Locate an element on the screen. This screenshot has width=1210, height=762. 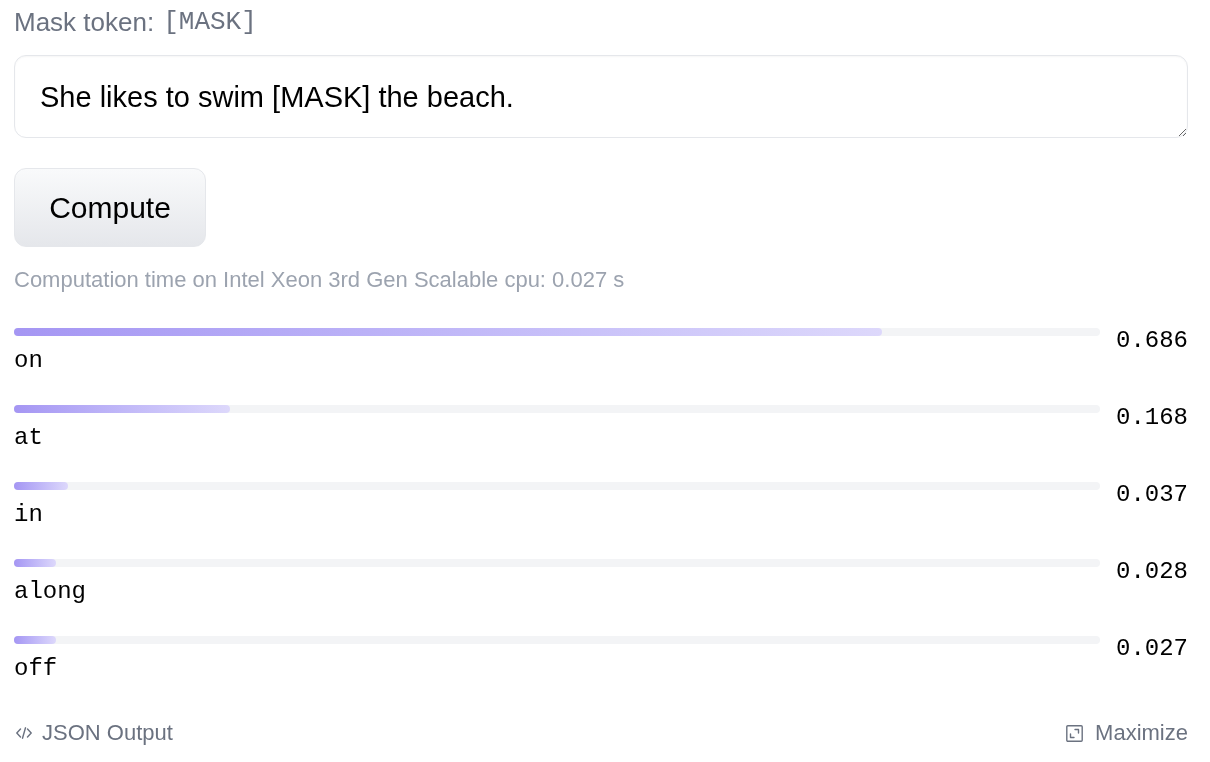
prediction-score: 0.037 is located at coordinates (1152, 495).